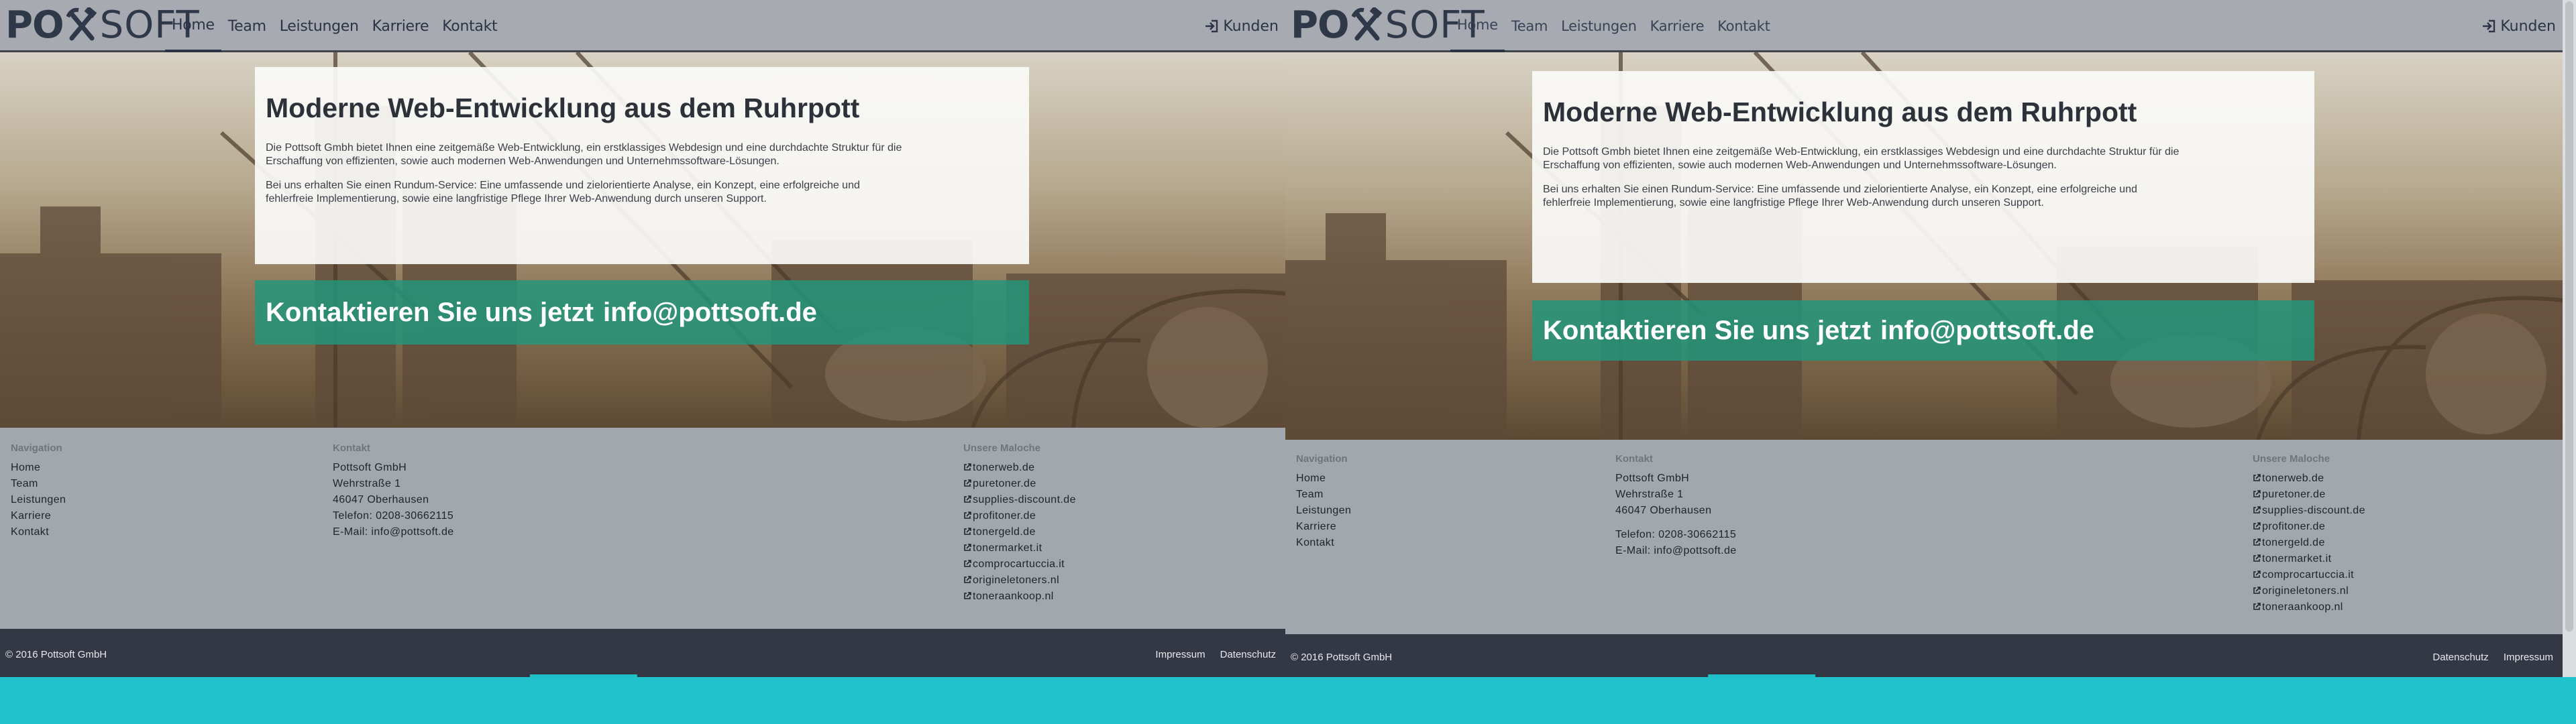  I want to click on footer-city: 46047 Oberhausen, so click(1663, 510).